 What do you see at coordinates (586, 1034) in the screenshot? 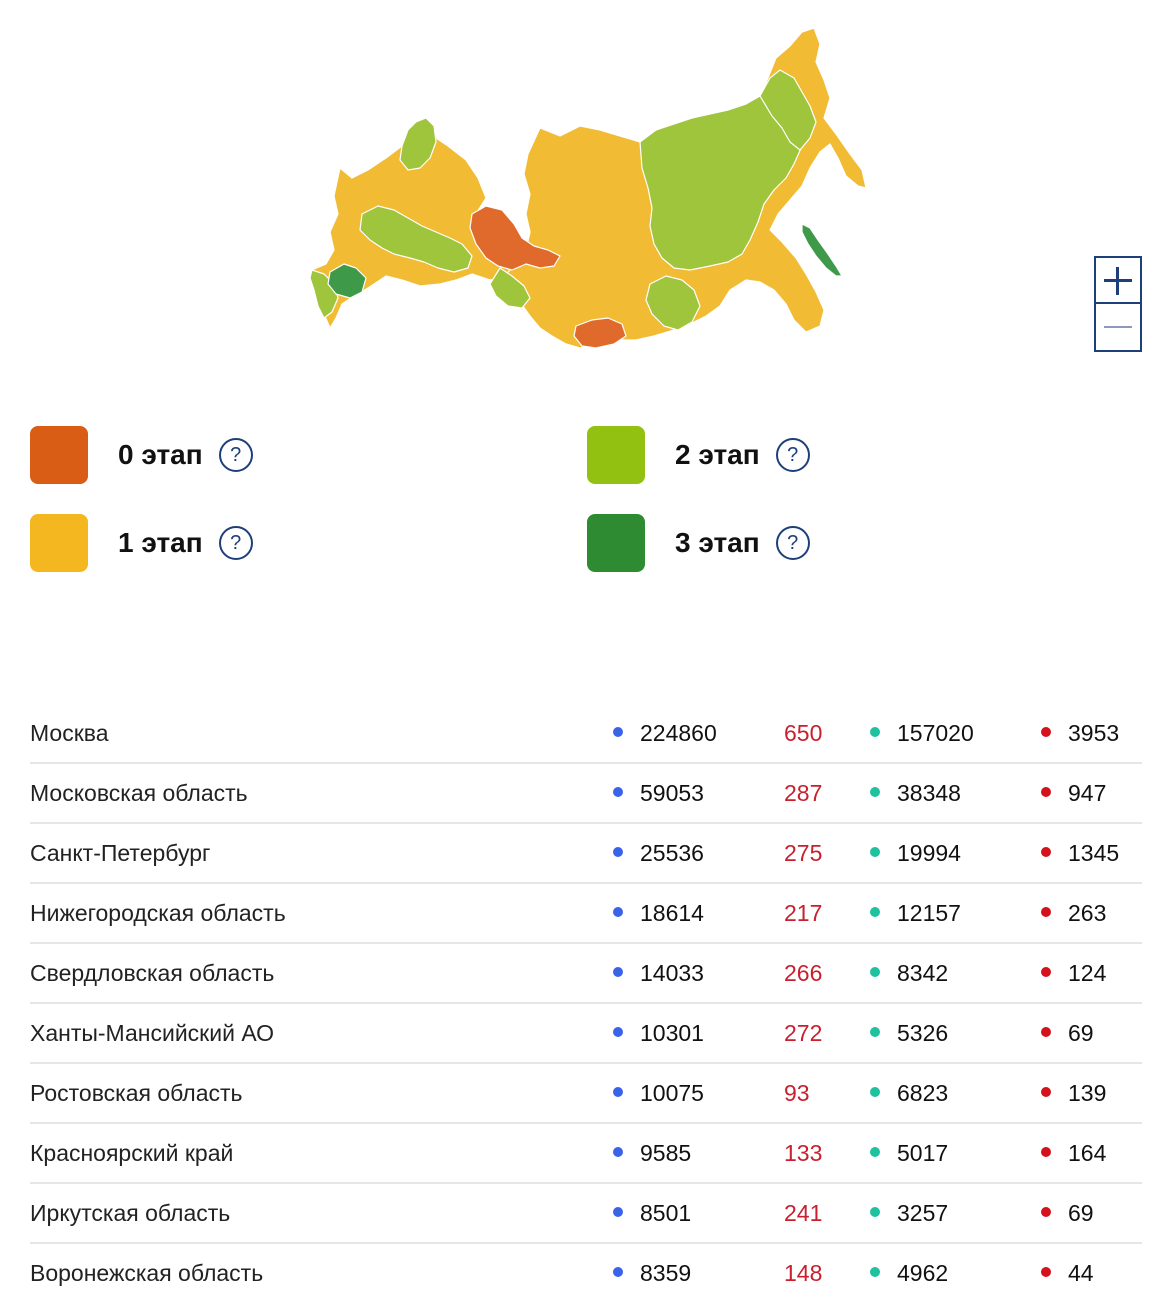
I see `table-row: Ханты-Мансийский АО 10301 272 5326 69` at bounding box center [586, 1034].